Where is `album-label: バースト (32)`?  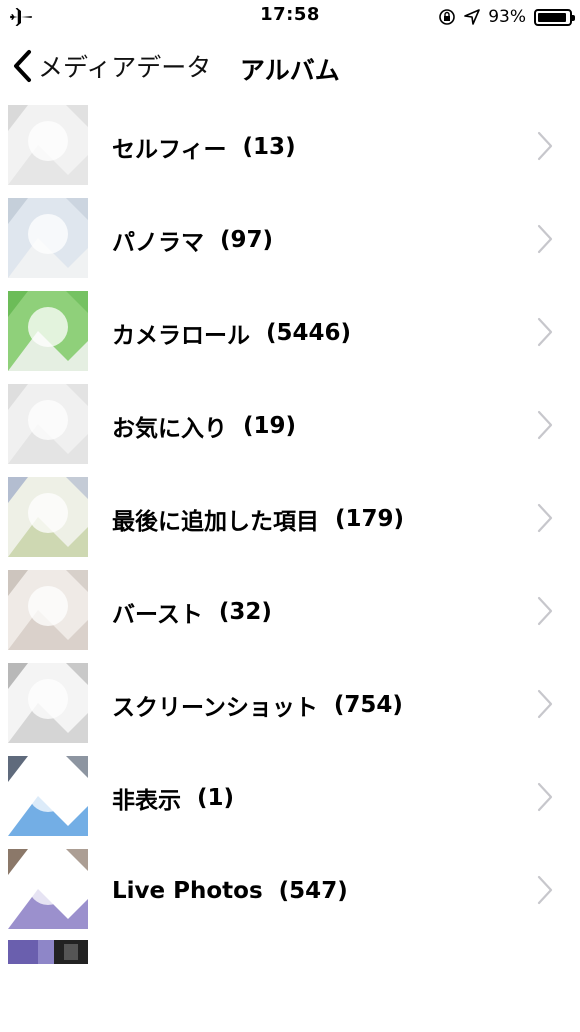 album-label: バースト (32) is located at coordinates (192, 611).